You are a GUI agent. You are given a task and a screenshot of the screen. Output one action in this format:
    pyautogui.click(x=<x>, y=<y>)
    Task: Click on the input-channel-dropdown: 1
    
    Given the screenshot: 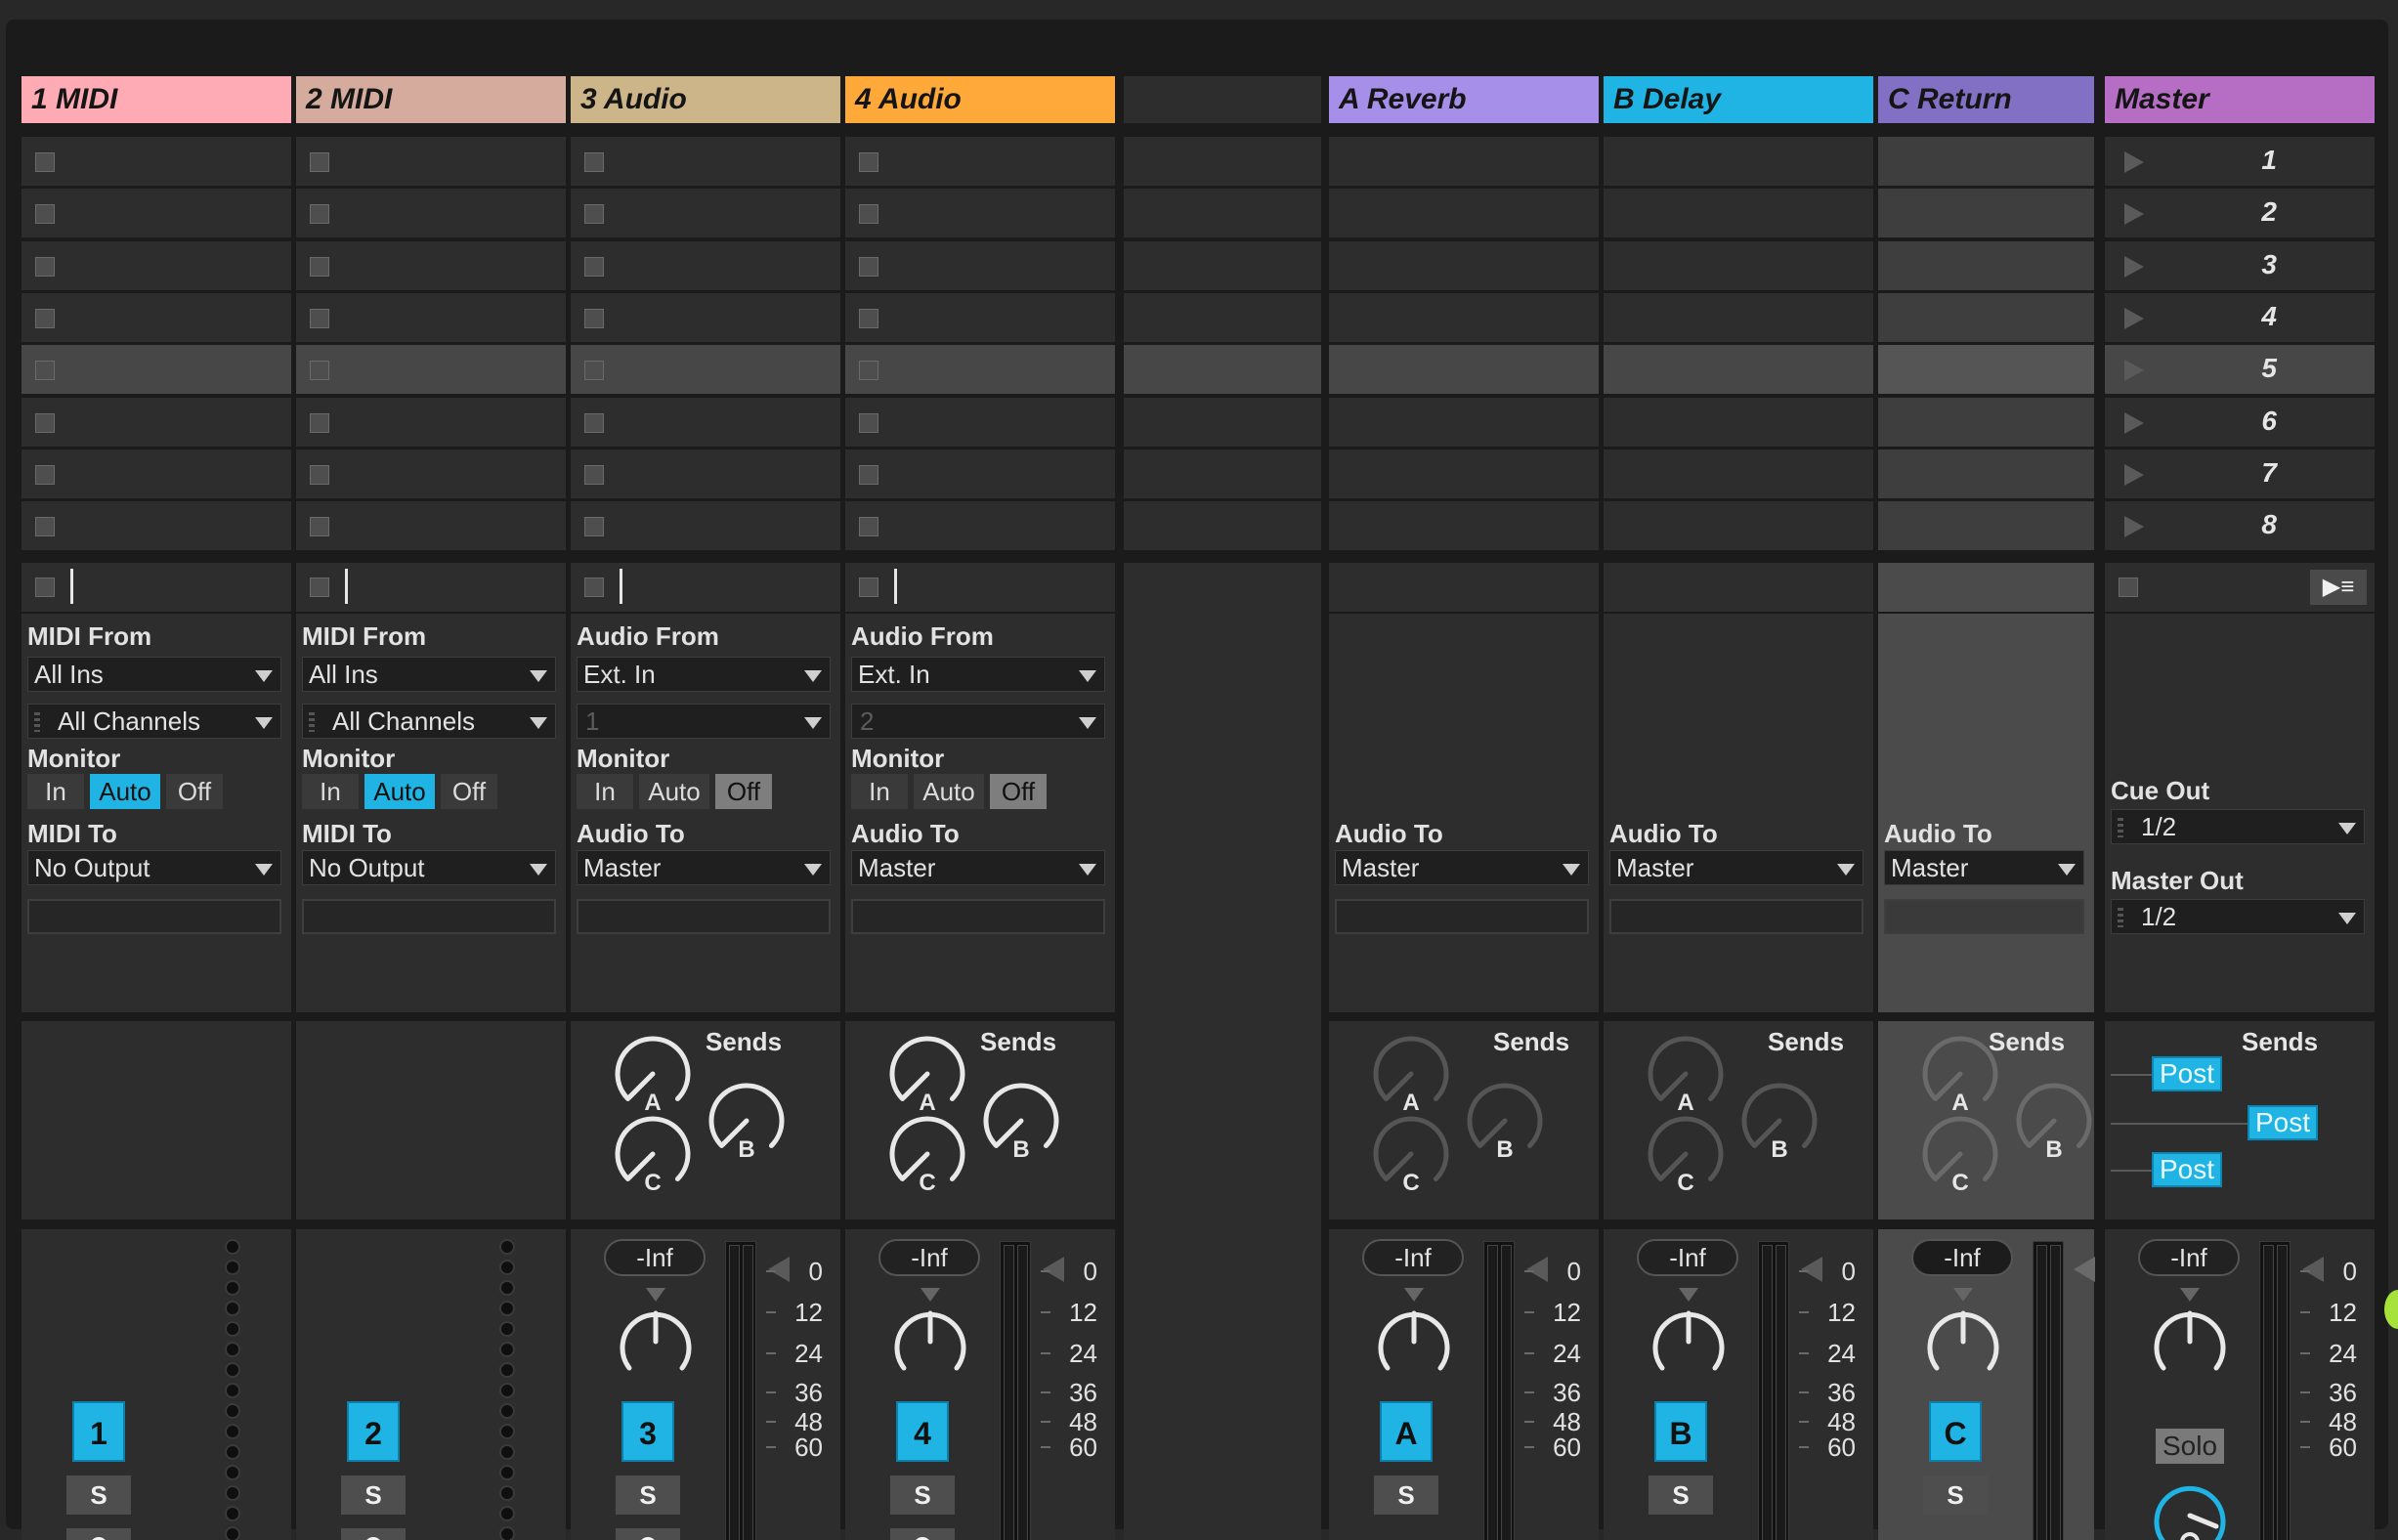 What is the action you would take?
    pyautogui.click(x=704, y=721)
    